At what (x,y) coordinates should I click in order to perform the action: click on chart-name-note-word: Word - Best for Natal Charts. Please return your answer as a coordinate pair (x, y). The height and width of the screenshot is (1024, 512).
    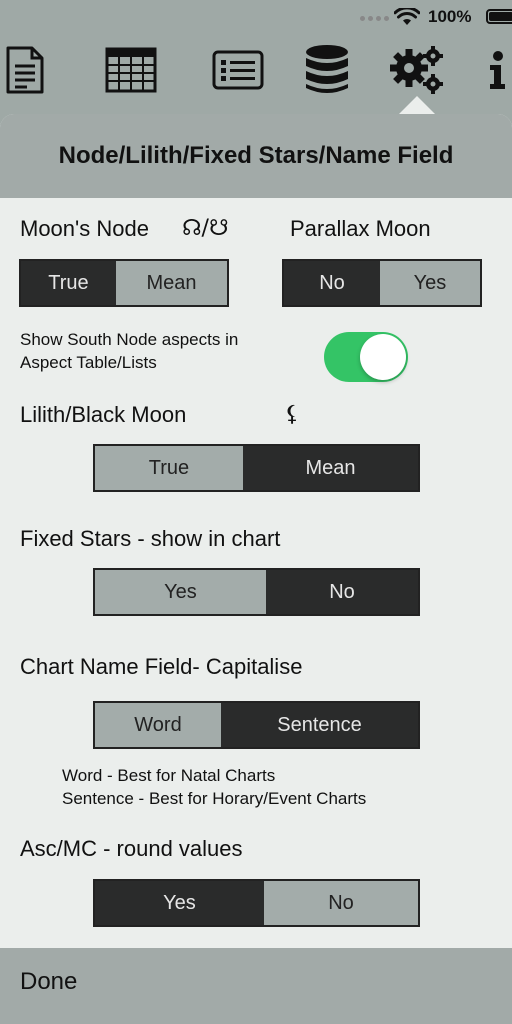
    Looking at the image, I should click on (169, 775).